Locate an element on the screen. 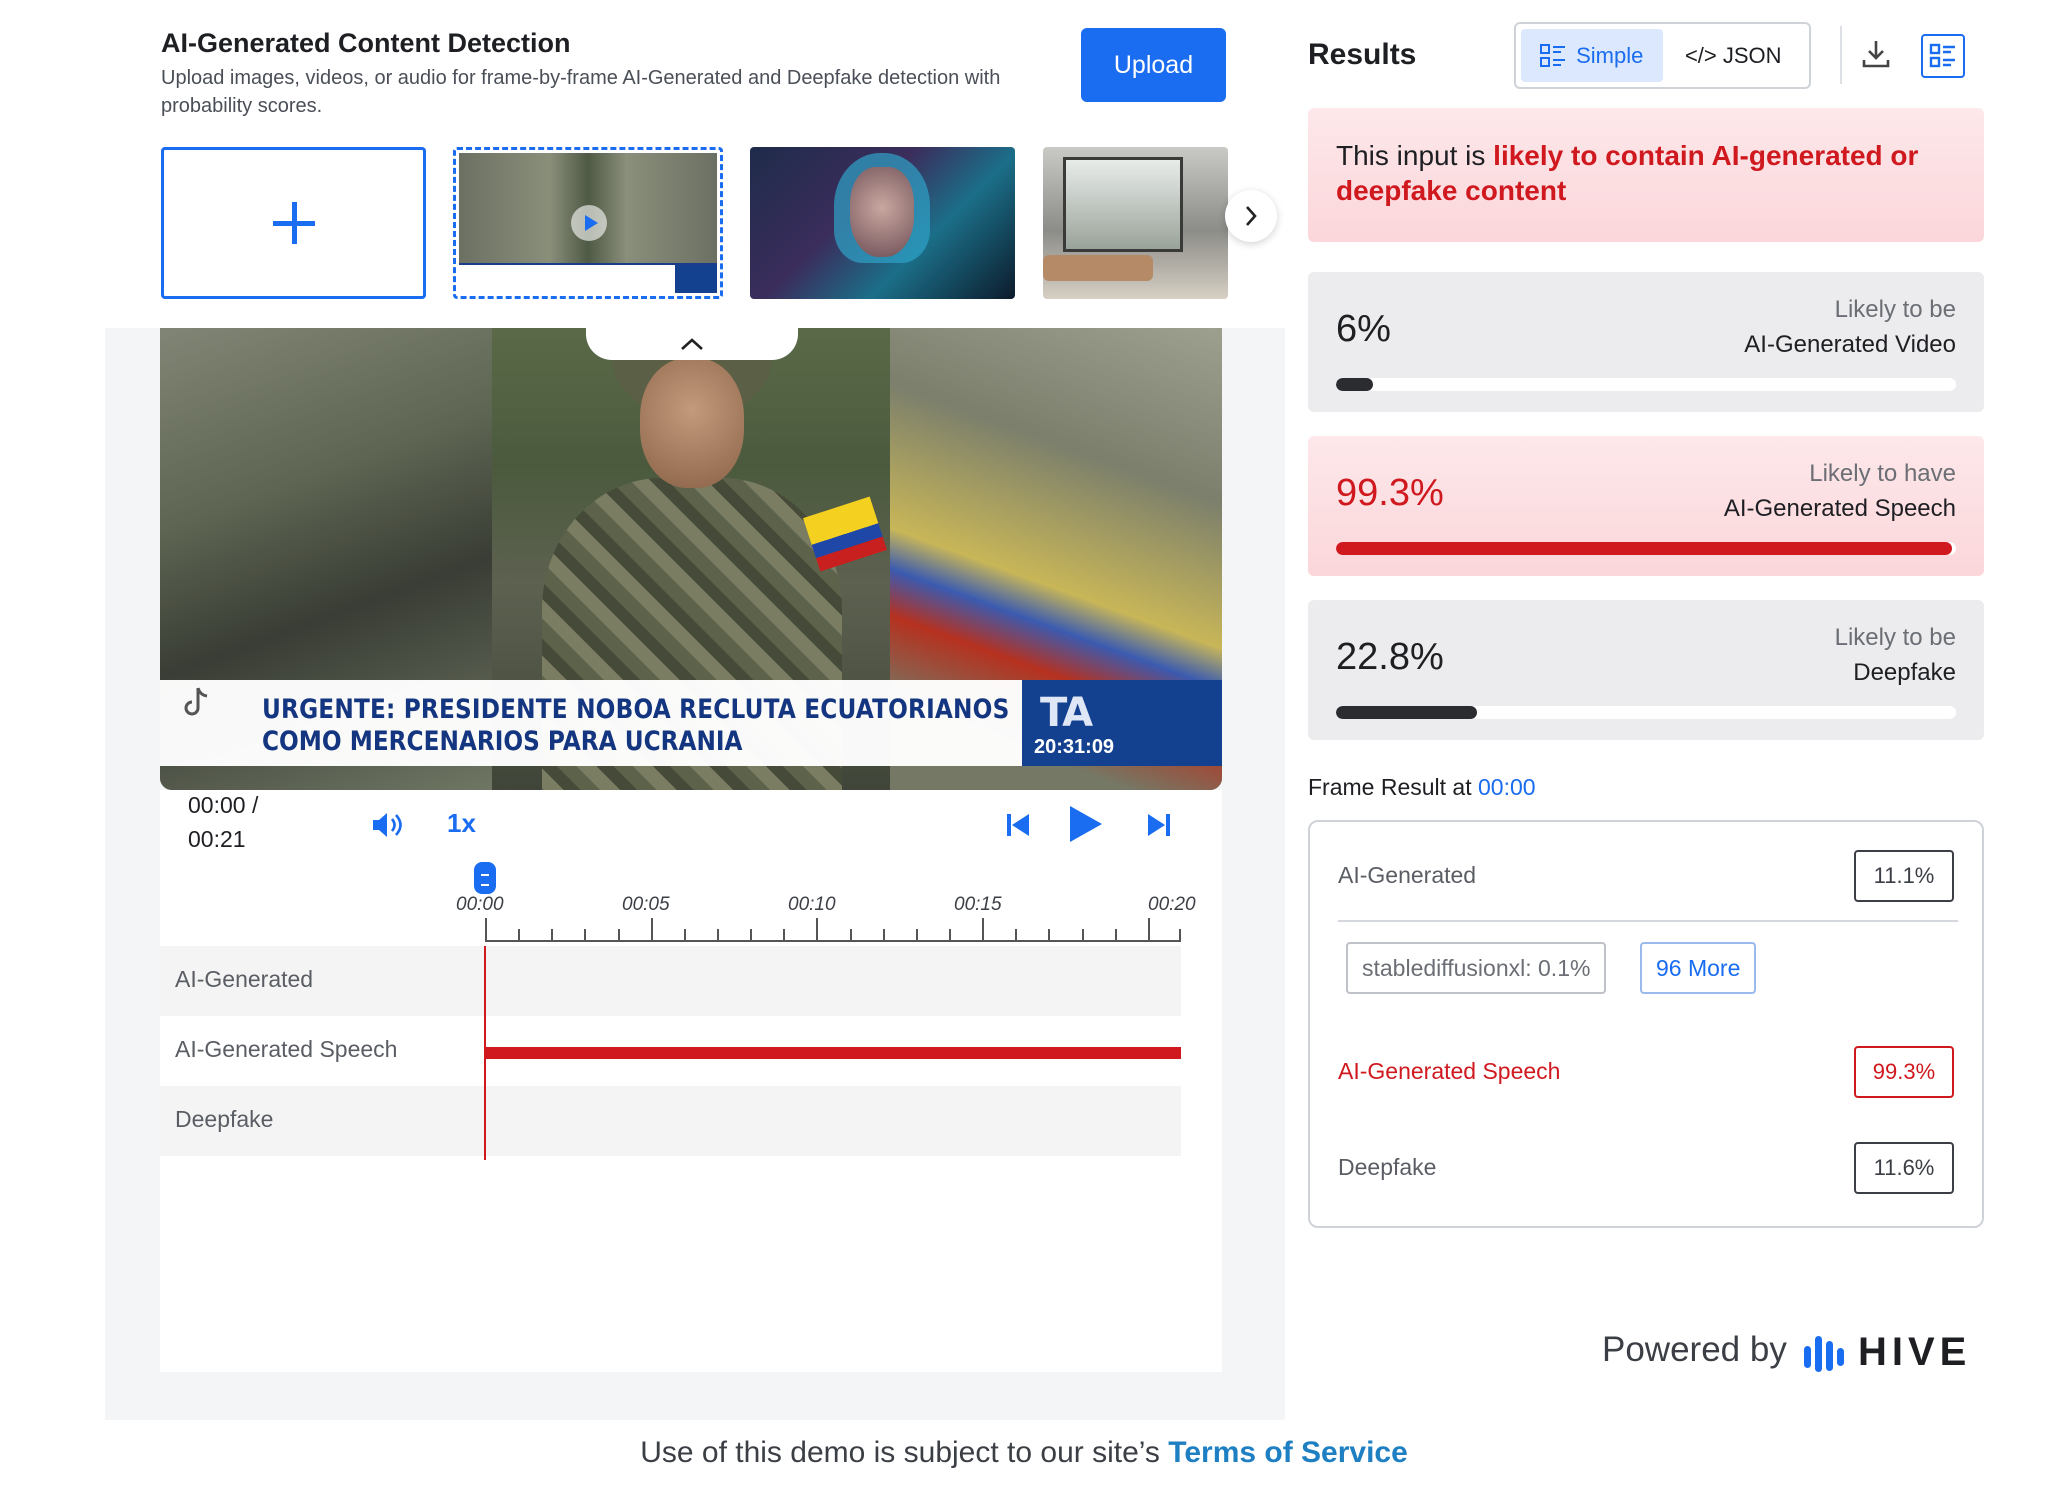 This screenshot has height=1494, width=2048. chevron-right-icon is located at coordinates (1251, 216).